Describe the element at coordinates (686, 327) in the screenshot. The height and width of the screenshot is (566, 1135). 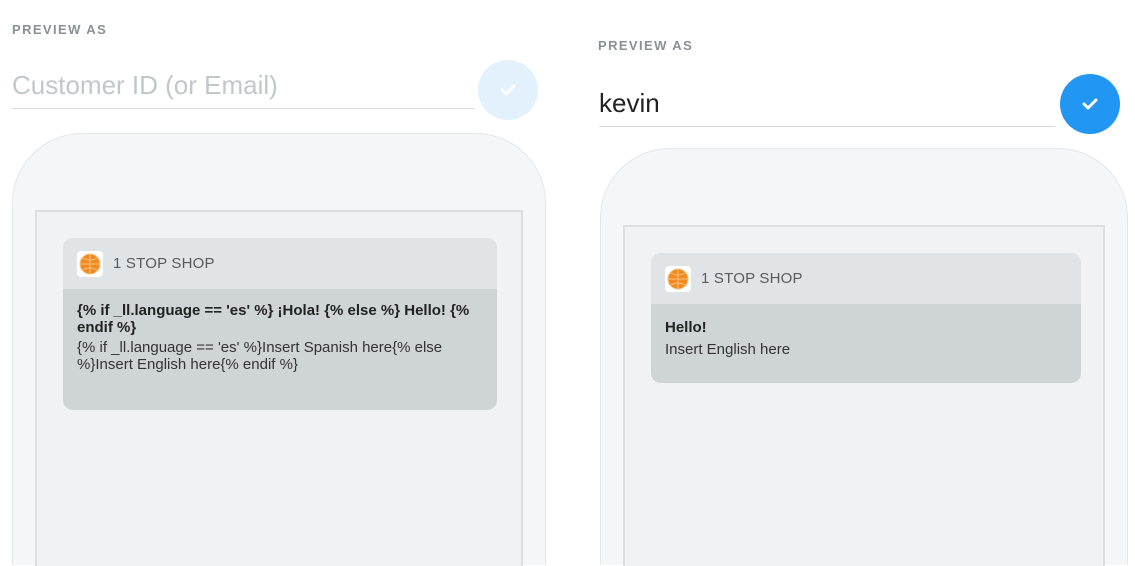
I see `notification-title: Hello!` at that location.